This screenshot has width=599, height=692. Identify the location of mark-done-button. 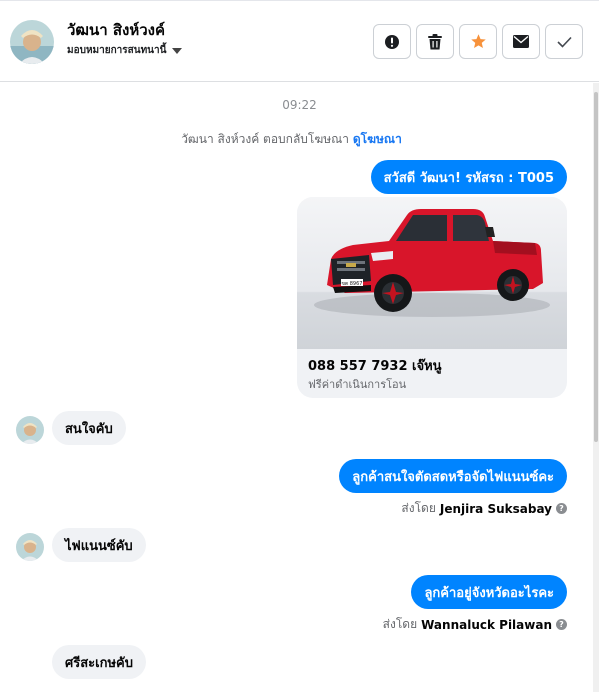
(564, 41).